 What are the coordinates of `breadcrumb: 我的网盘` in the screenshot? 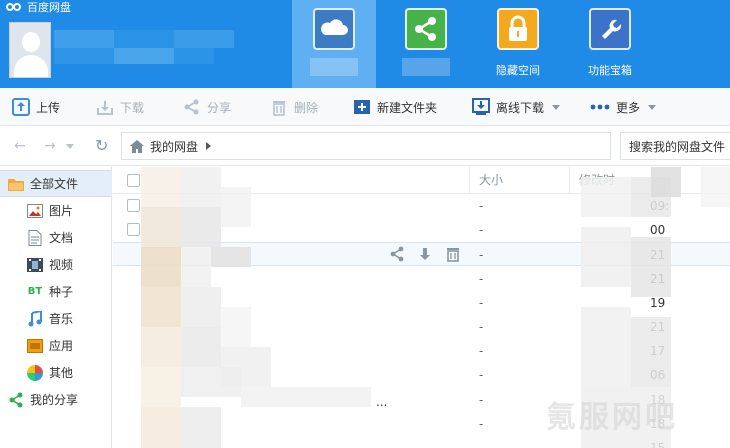 It's located at (366, 146).